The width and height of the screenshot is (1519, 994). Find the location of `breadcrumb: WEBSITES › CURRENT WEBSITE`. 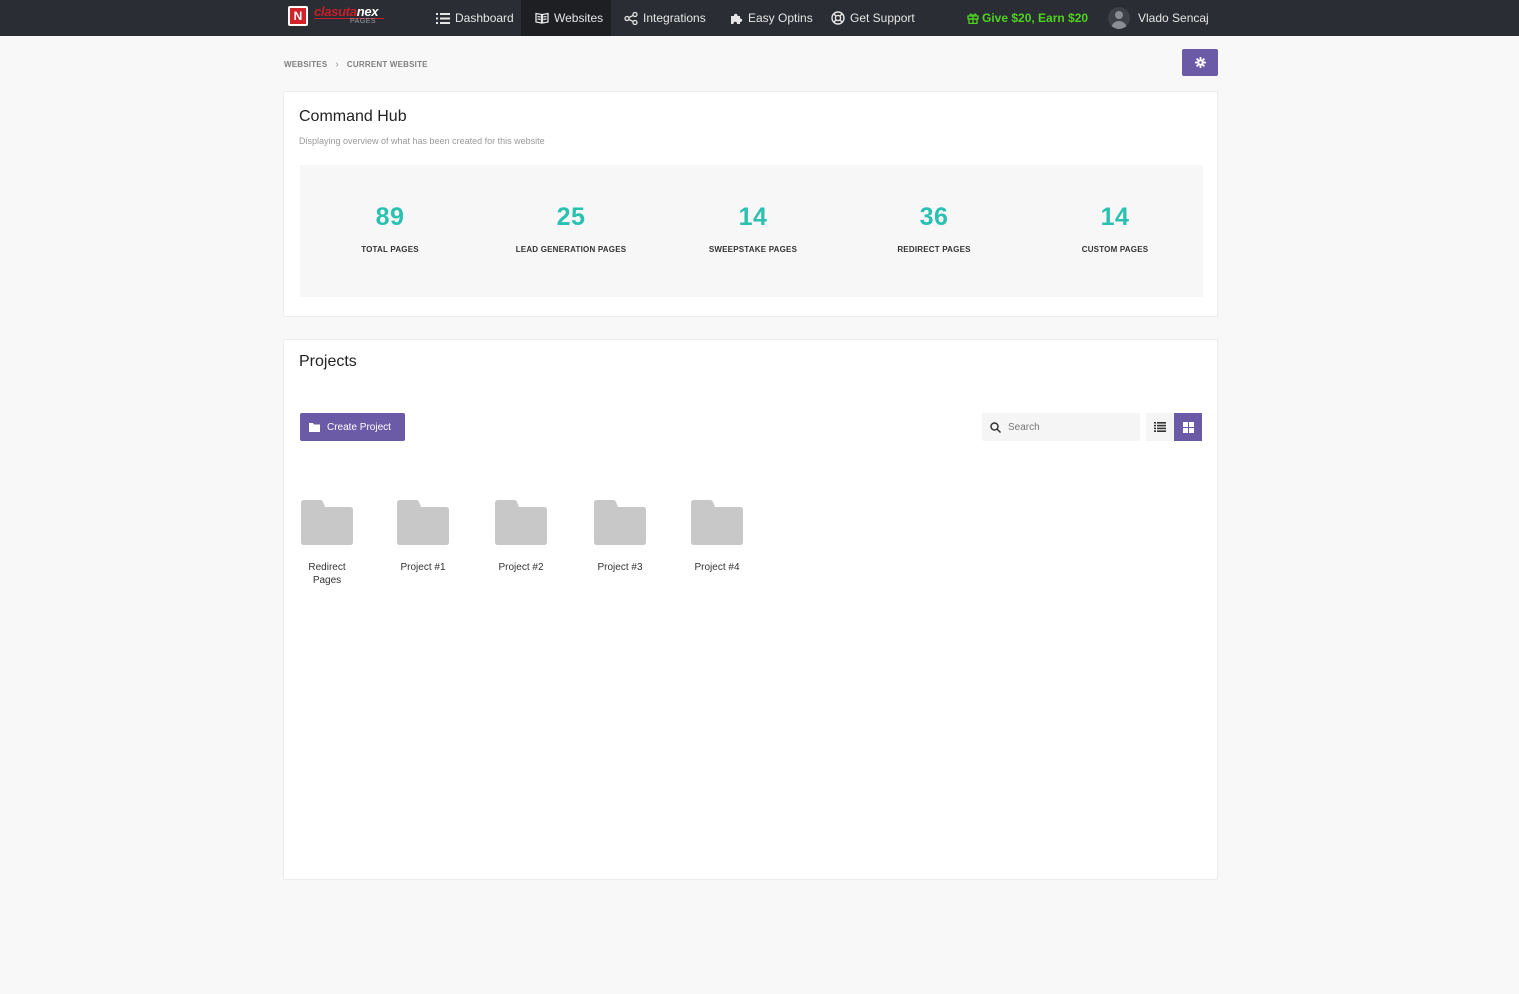

breadcrumb: WEBSITES › CURRENT WEBSITE is located at coordinates (356, 64).